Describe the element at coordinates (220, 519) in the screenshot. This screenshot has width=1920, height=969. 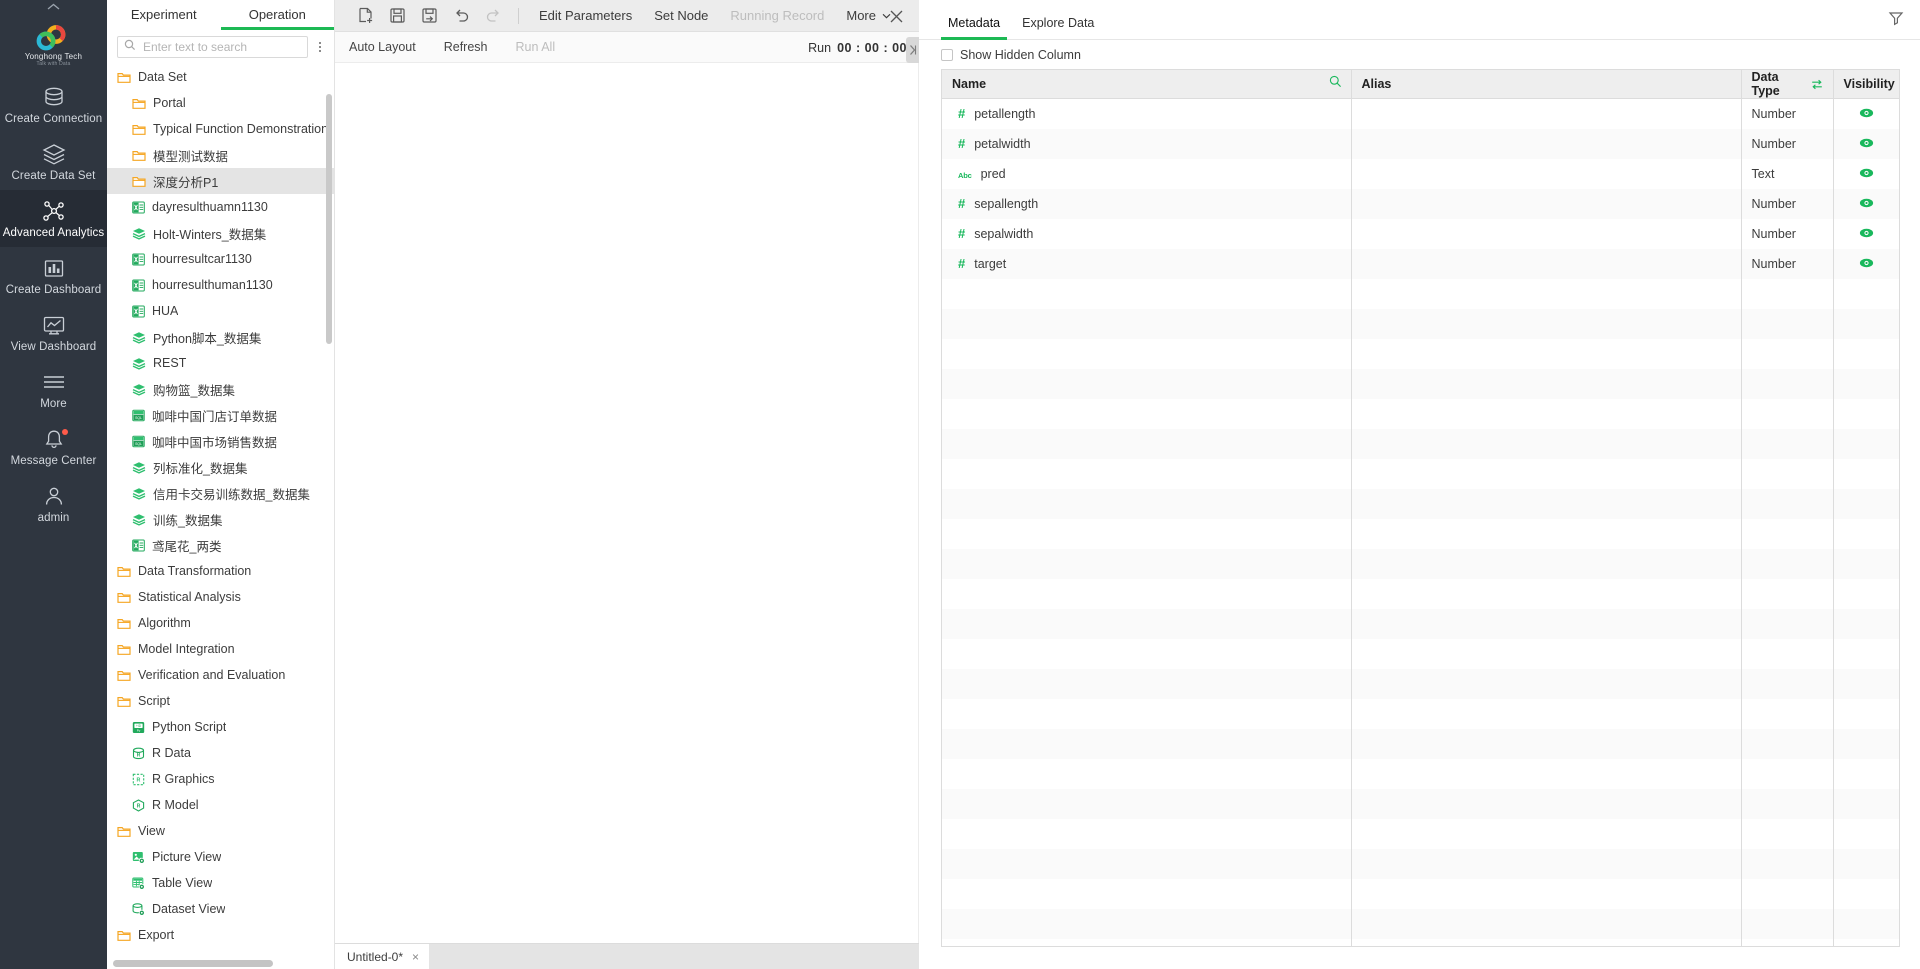
I see `tree-node-: 训练_数据集` at that location.